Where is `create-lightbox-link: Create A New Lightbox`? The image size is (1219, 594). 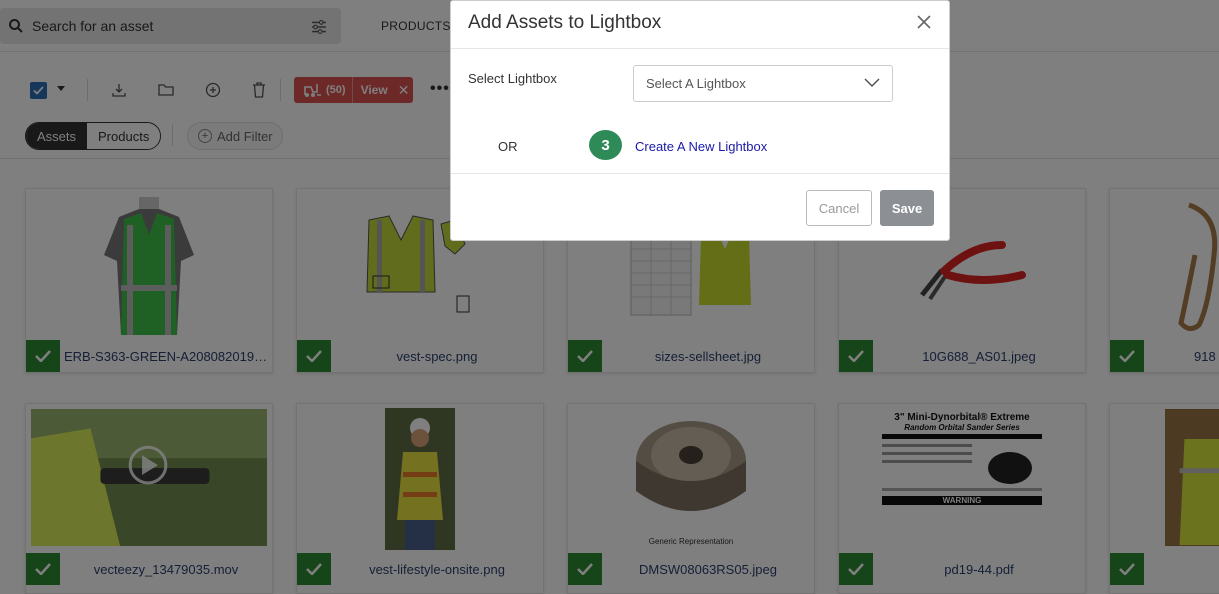 create-lightbox-link: Create A New Lightbox is located at coordinates (701, 146).